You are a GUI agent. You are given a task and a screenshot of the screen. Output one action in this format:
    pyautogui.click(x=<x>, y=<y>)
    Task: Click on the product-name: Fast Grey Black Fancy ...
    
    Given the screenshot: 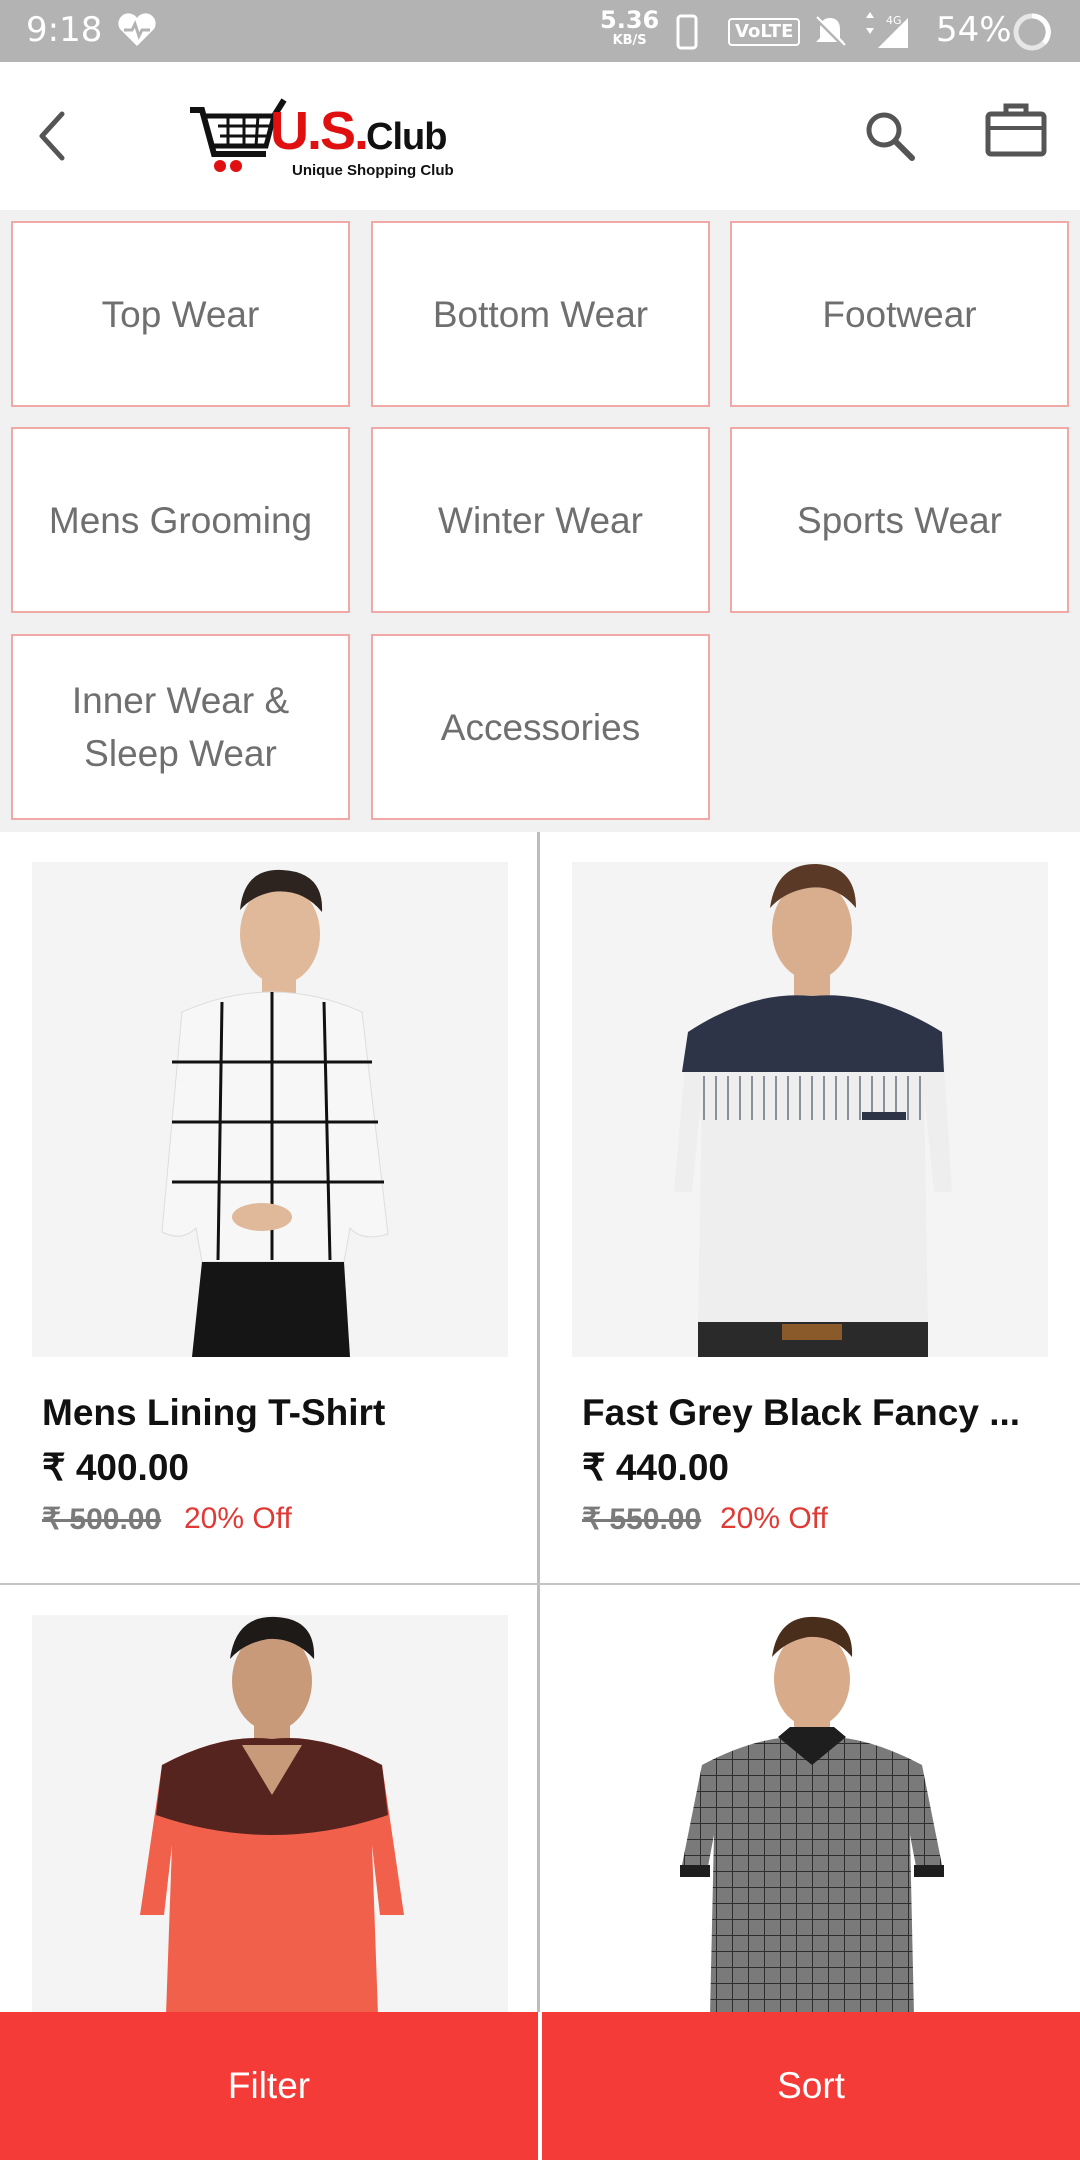 What is the action you would take?
    pyautogui.click(x=801, y=1412)
    